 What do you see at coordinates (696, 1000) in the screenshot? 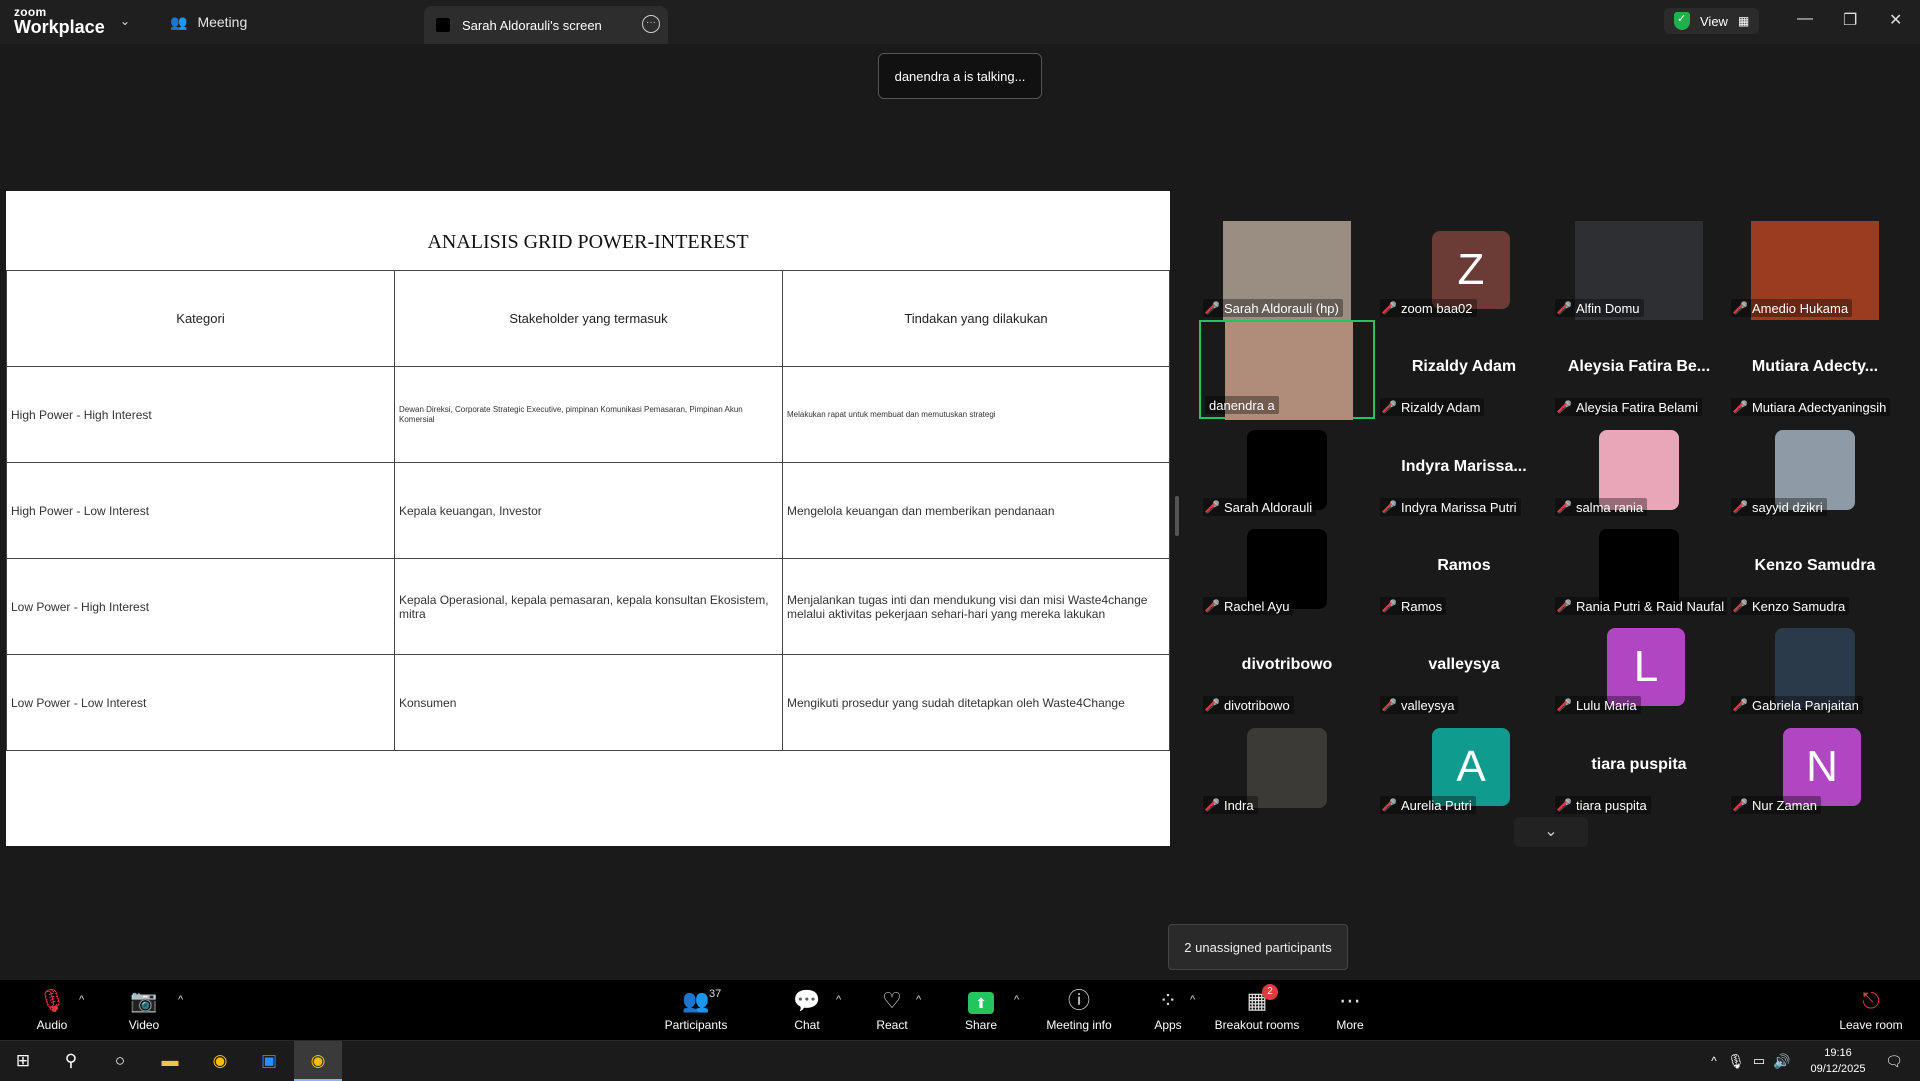
I see `participants-icon: 👥` at bounding box center [696, 1000].